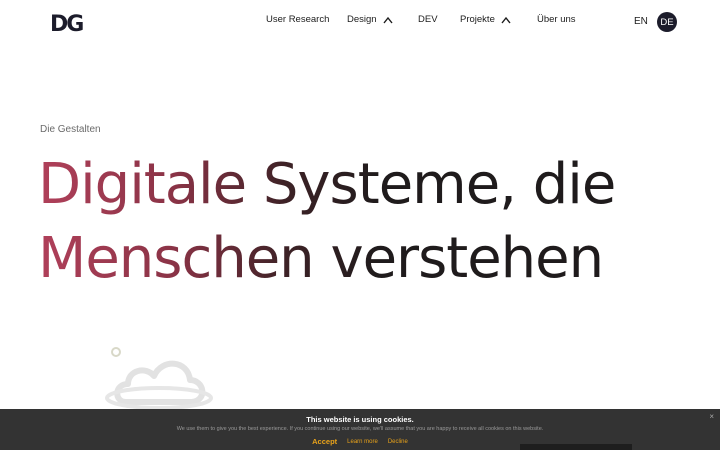  Describe the element at coordinates (641, 21) in the screenshot. I see `language-en: EN` at that location.